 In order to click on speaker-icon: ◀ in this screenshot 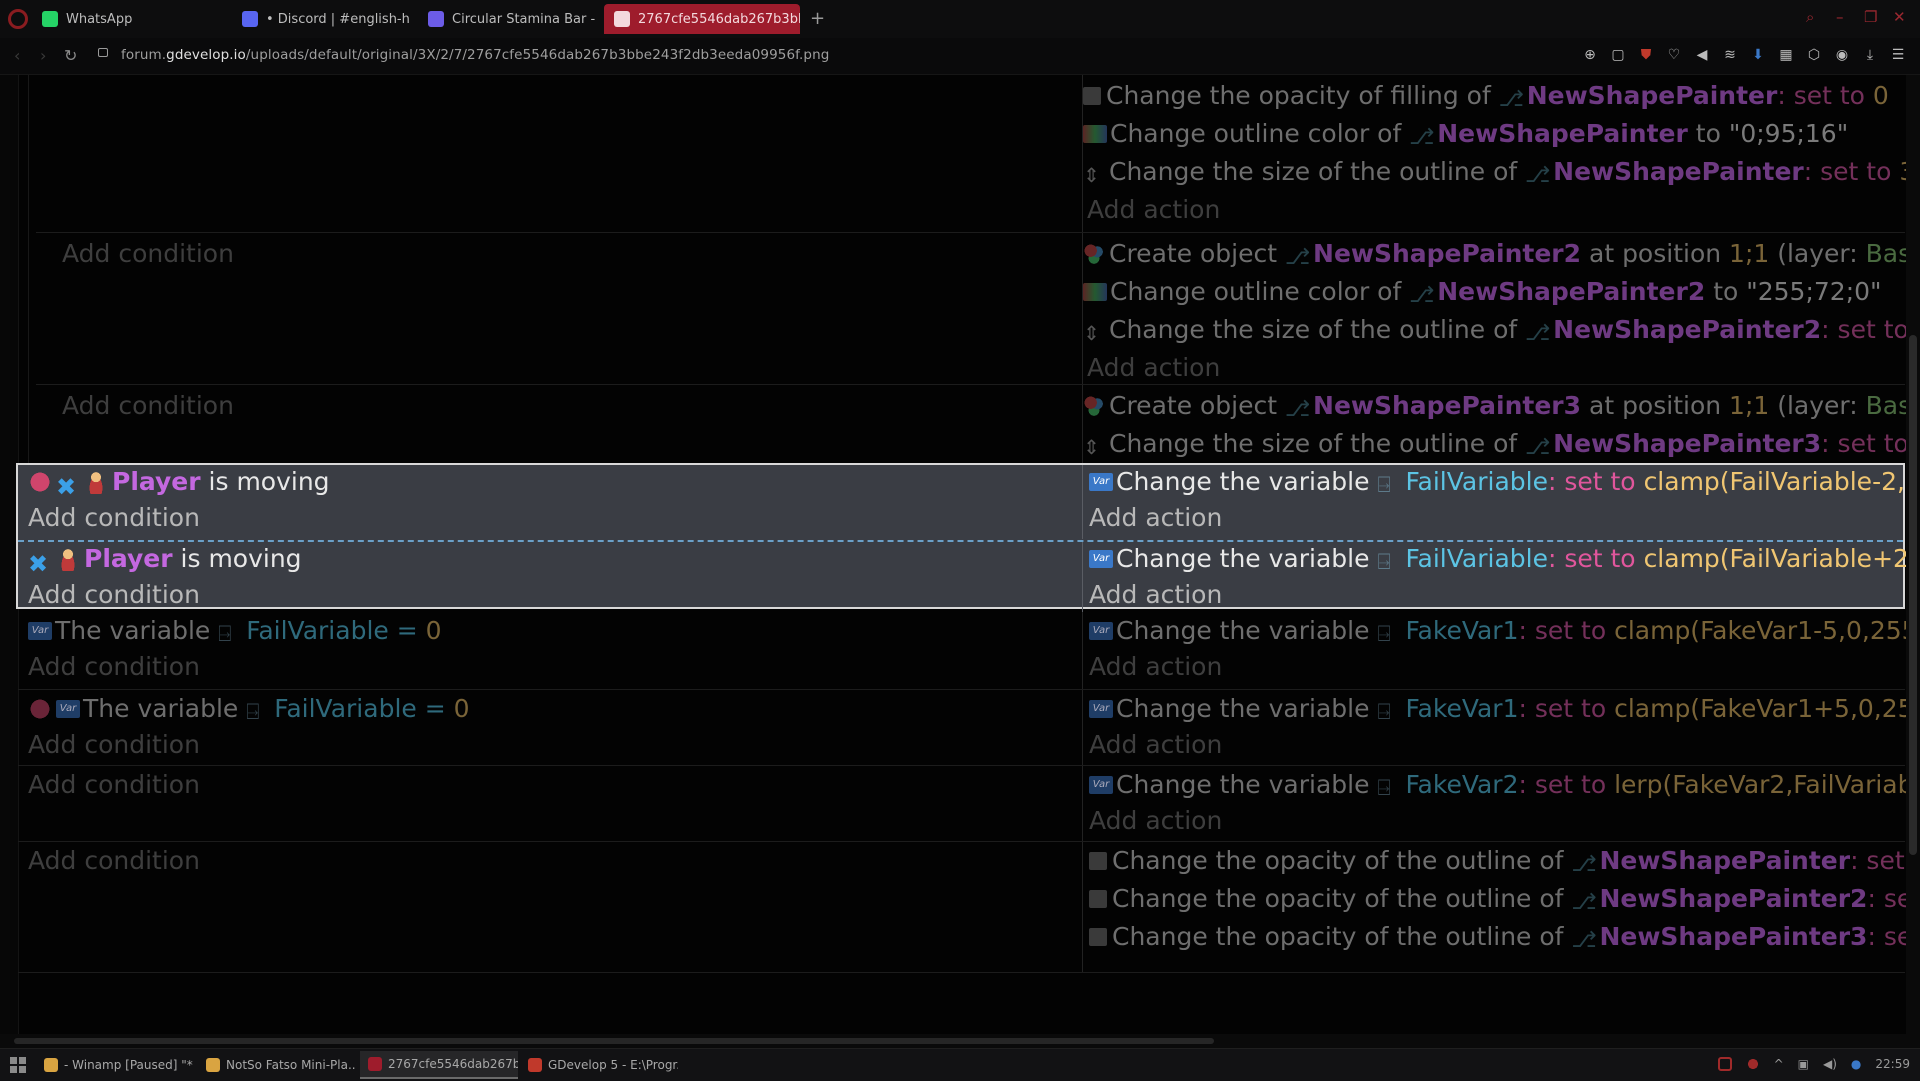, I will do `click(1702, 55)`.